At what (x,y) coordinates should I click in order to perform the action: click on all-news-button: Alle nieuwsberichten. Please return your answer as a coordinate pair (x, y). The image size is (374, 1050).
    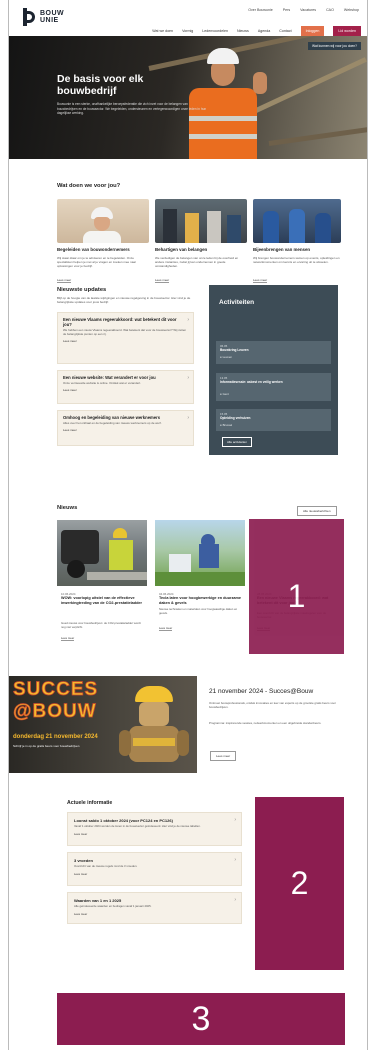
    Looking at the image, I should click on (317, 511).